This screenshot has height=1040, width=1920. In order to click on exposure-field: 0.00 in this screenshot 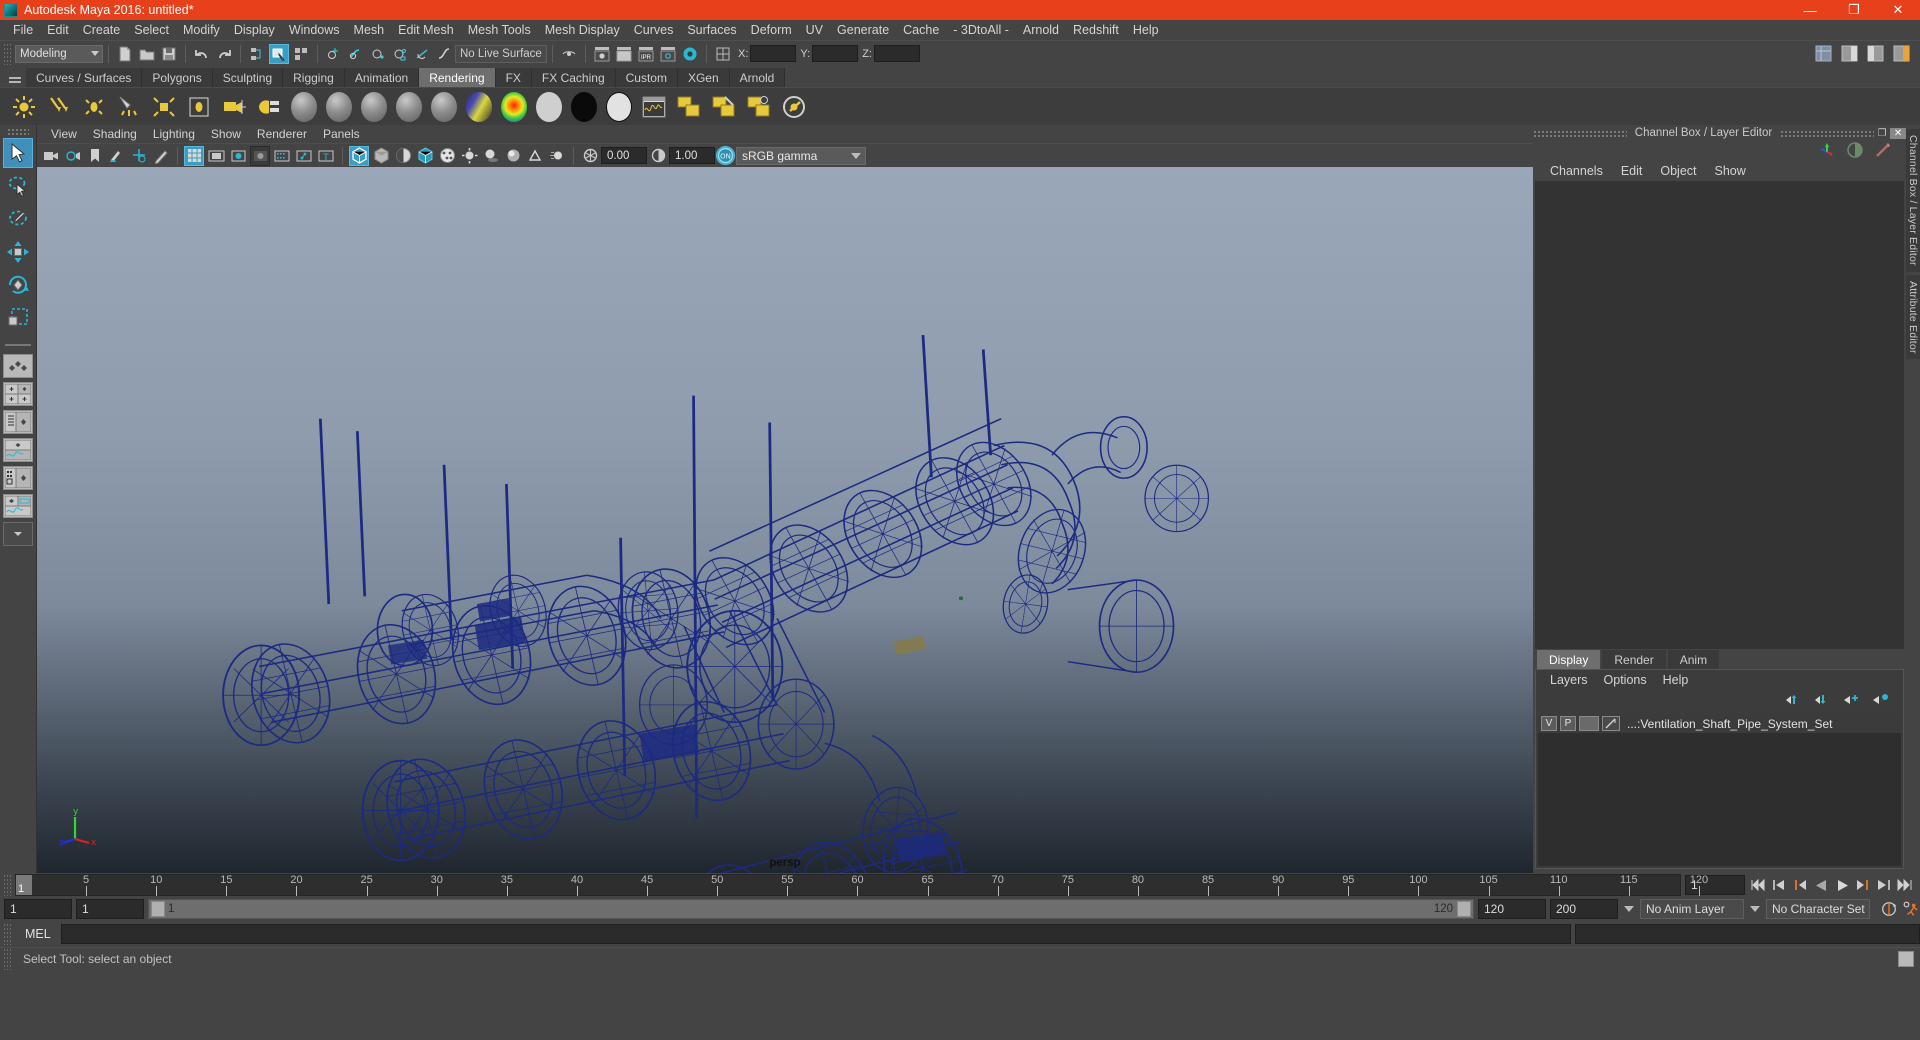, I will do `click(624, 155)`.